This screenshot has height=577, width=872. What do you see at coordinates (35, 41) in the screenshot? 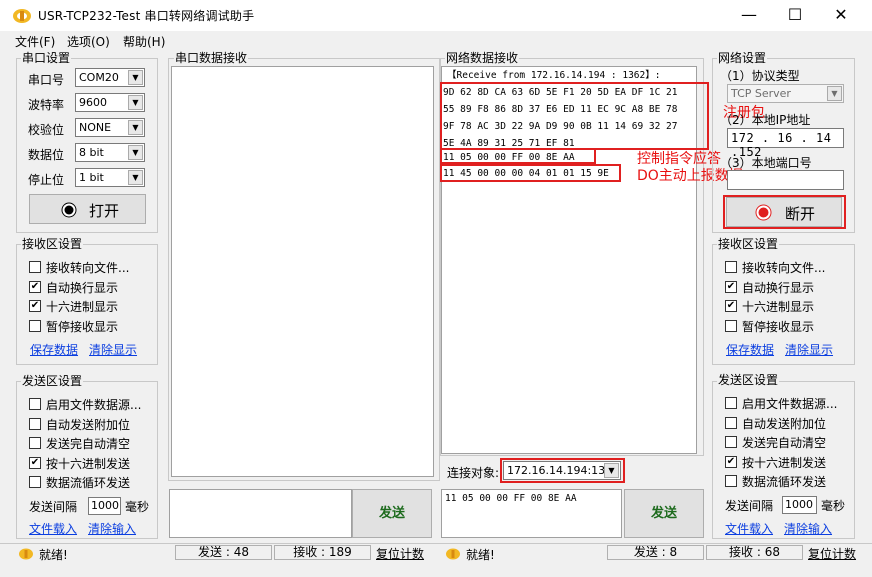
I see `menu-file: 文件(F)` at bounding box center [35, 41].